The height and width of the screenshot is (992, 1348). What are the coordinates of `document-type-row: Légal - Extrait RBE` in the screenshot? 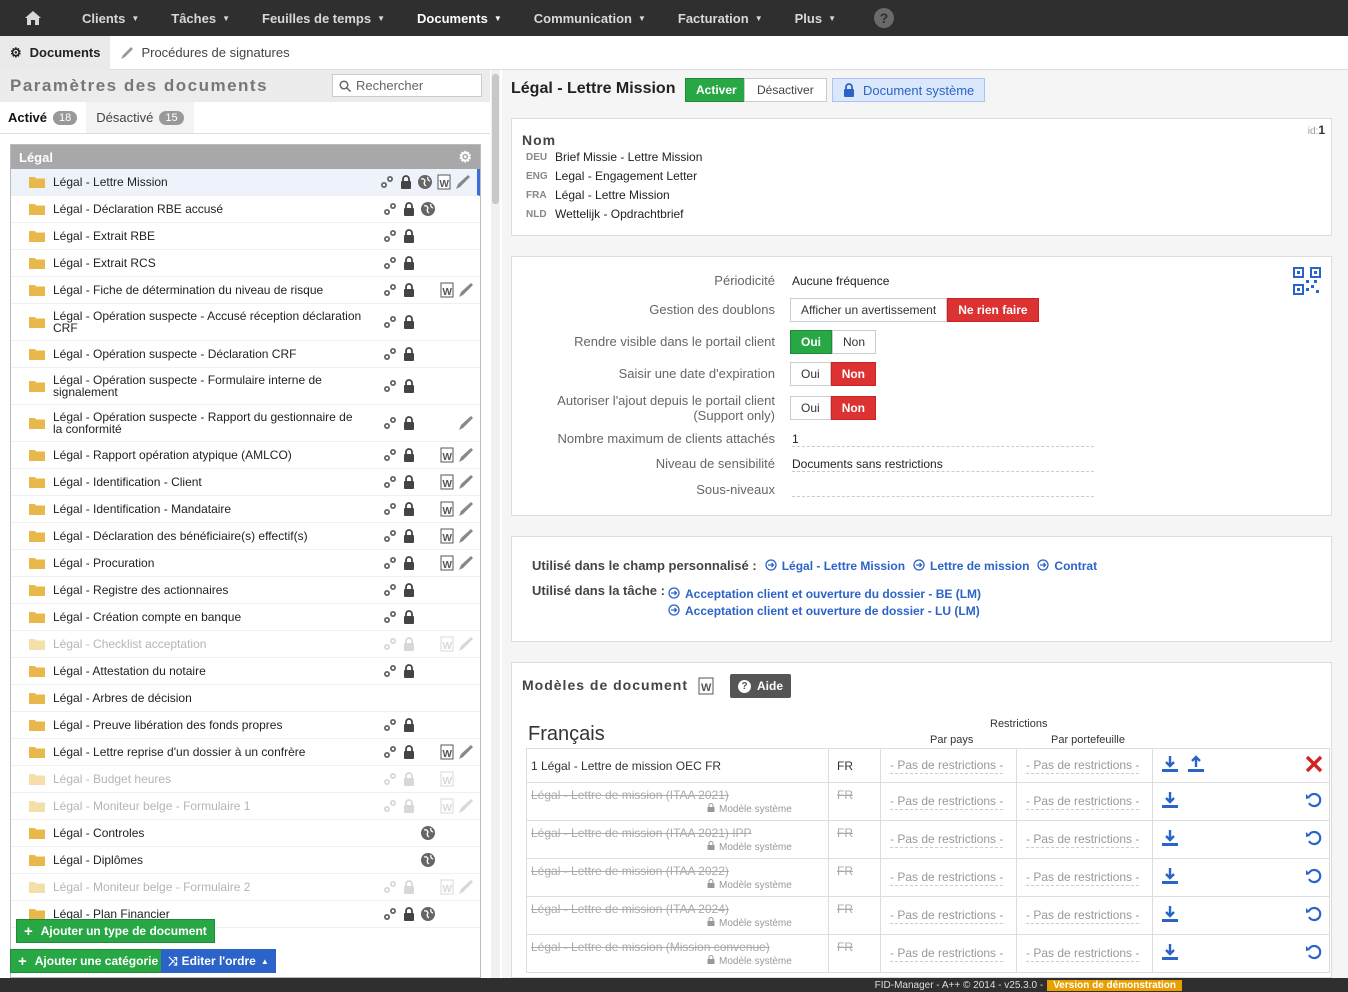 It's located at (245, 236).